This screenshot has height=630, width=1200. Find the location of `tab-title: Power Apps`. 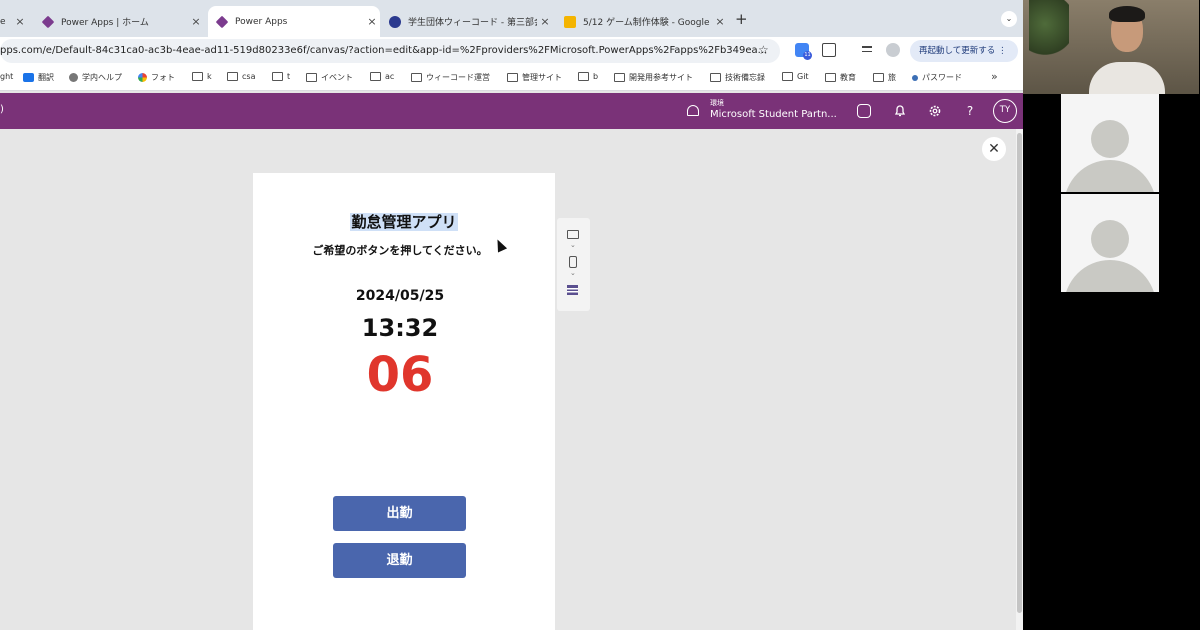

tab-title: Power Apps is located at coordinates (261, 21).